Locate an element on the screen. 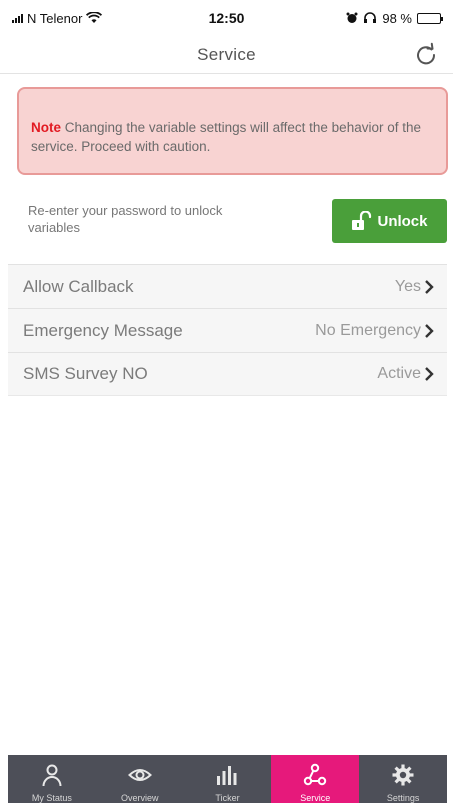 The width and height of the screenshot is (453, 803). refresh-button is located at coordinates (426, 55).